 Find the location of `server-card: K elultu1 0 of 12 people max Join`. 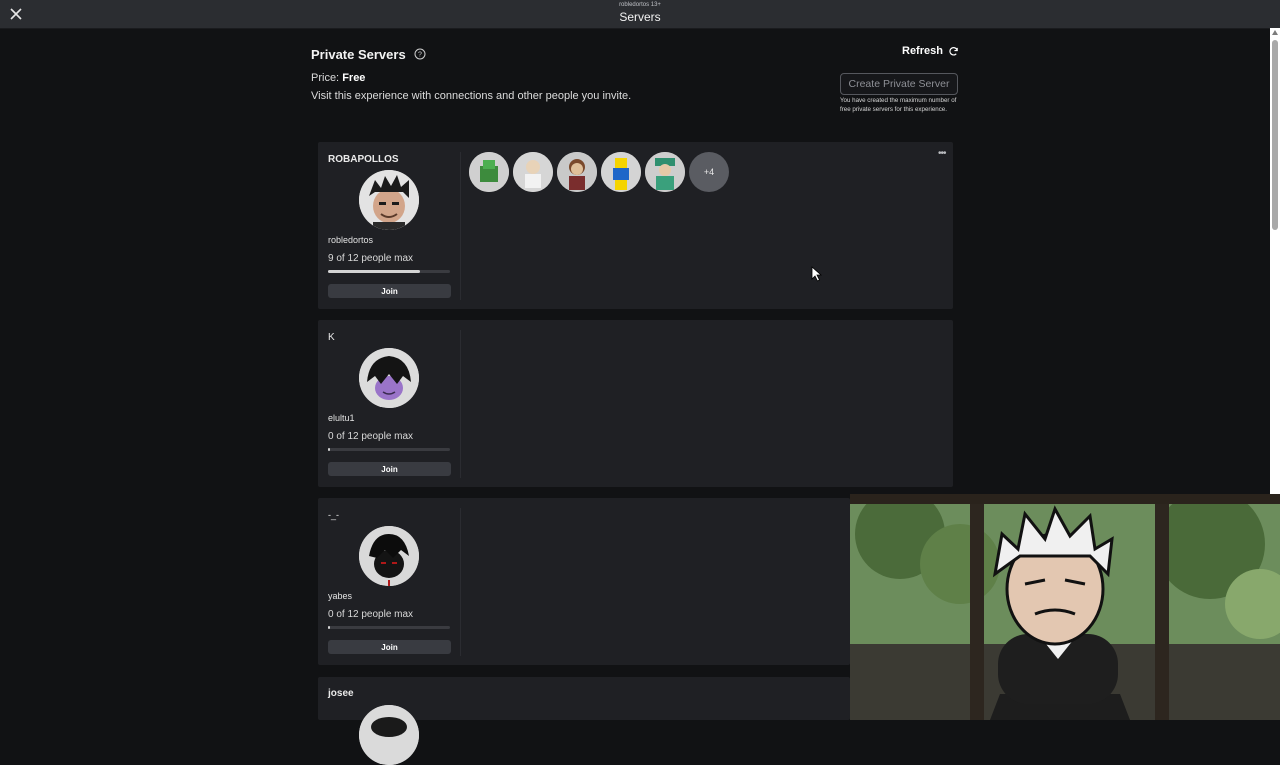

server-card: K elultu1 0 of 12 people max Join is located at coordinates (635, 403).